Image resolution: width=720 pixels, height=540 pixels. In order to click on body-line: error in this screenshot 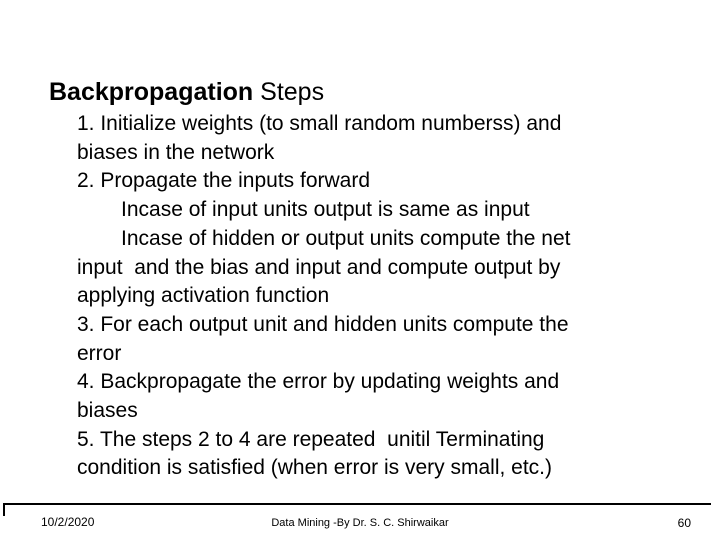, I will do `click(99, 353)`.